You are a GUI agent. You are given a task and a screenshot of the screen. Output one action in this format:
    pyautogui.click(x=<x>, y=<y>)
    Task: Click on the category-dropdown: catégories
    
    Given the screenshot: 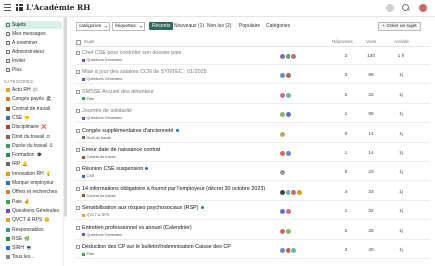 What is the action you would take?
    pyautogui.click(x=93, y=26)
    